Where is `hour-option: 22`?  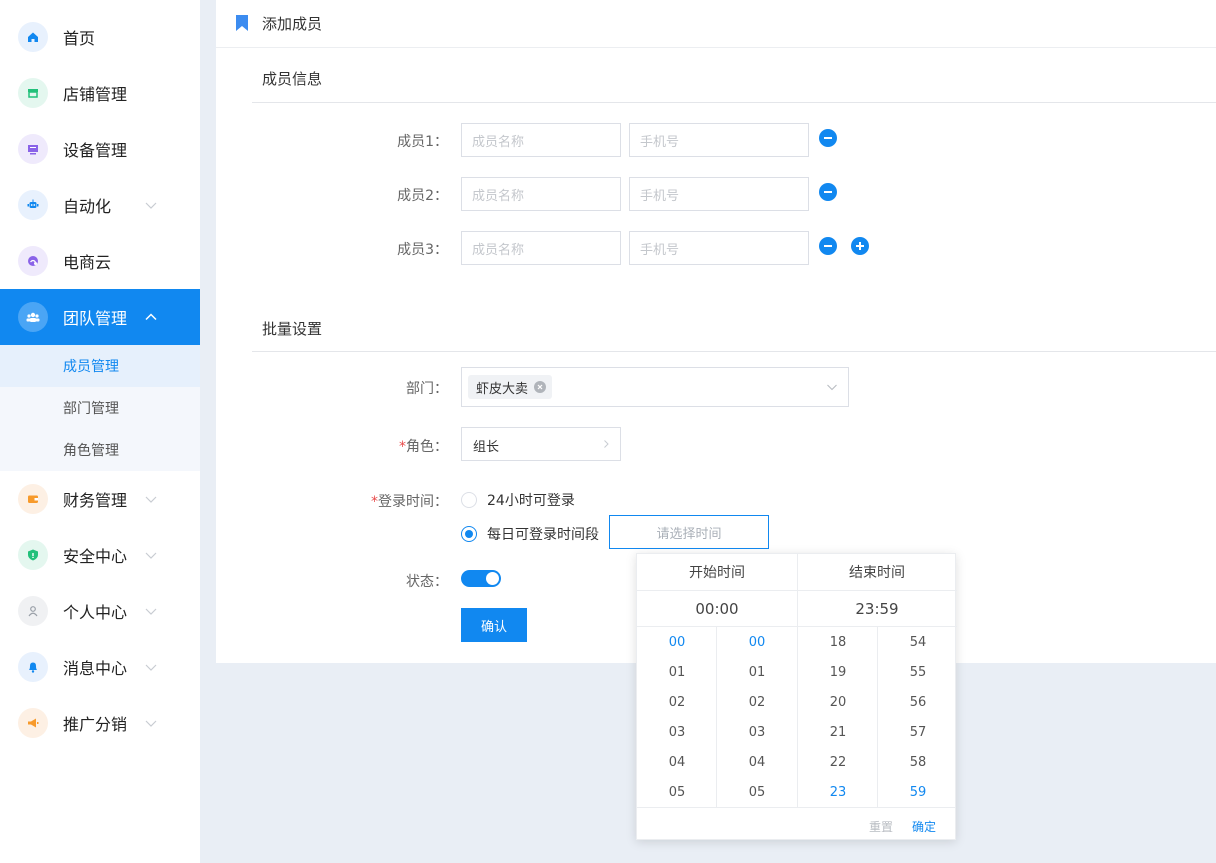
hour-option: 22 is located at coordinates (838, 762).